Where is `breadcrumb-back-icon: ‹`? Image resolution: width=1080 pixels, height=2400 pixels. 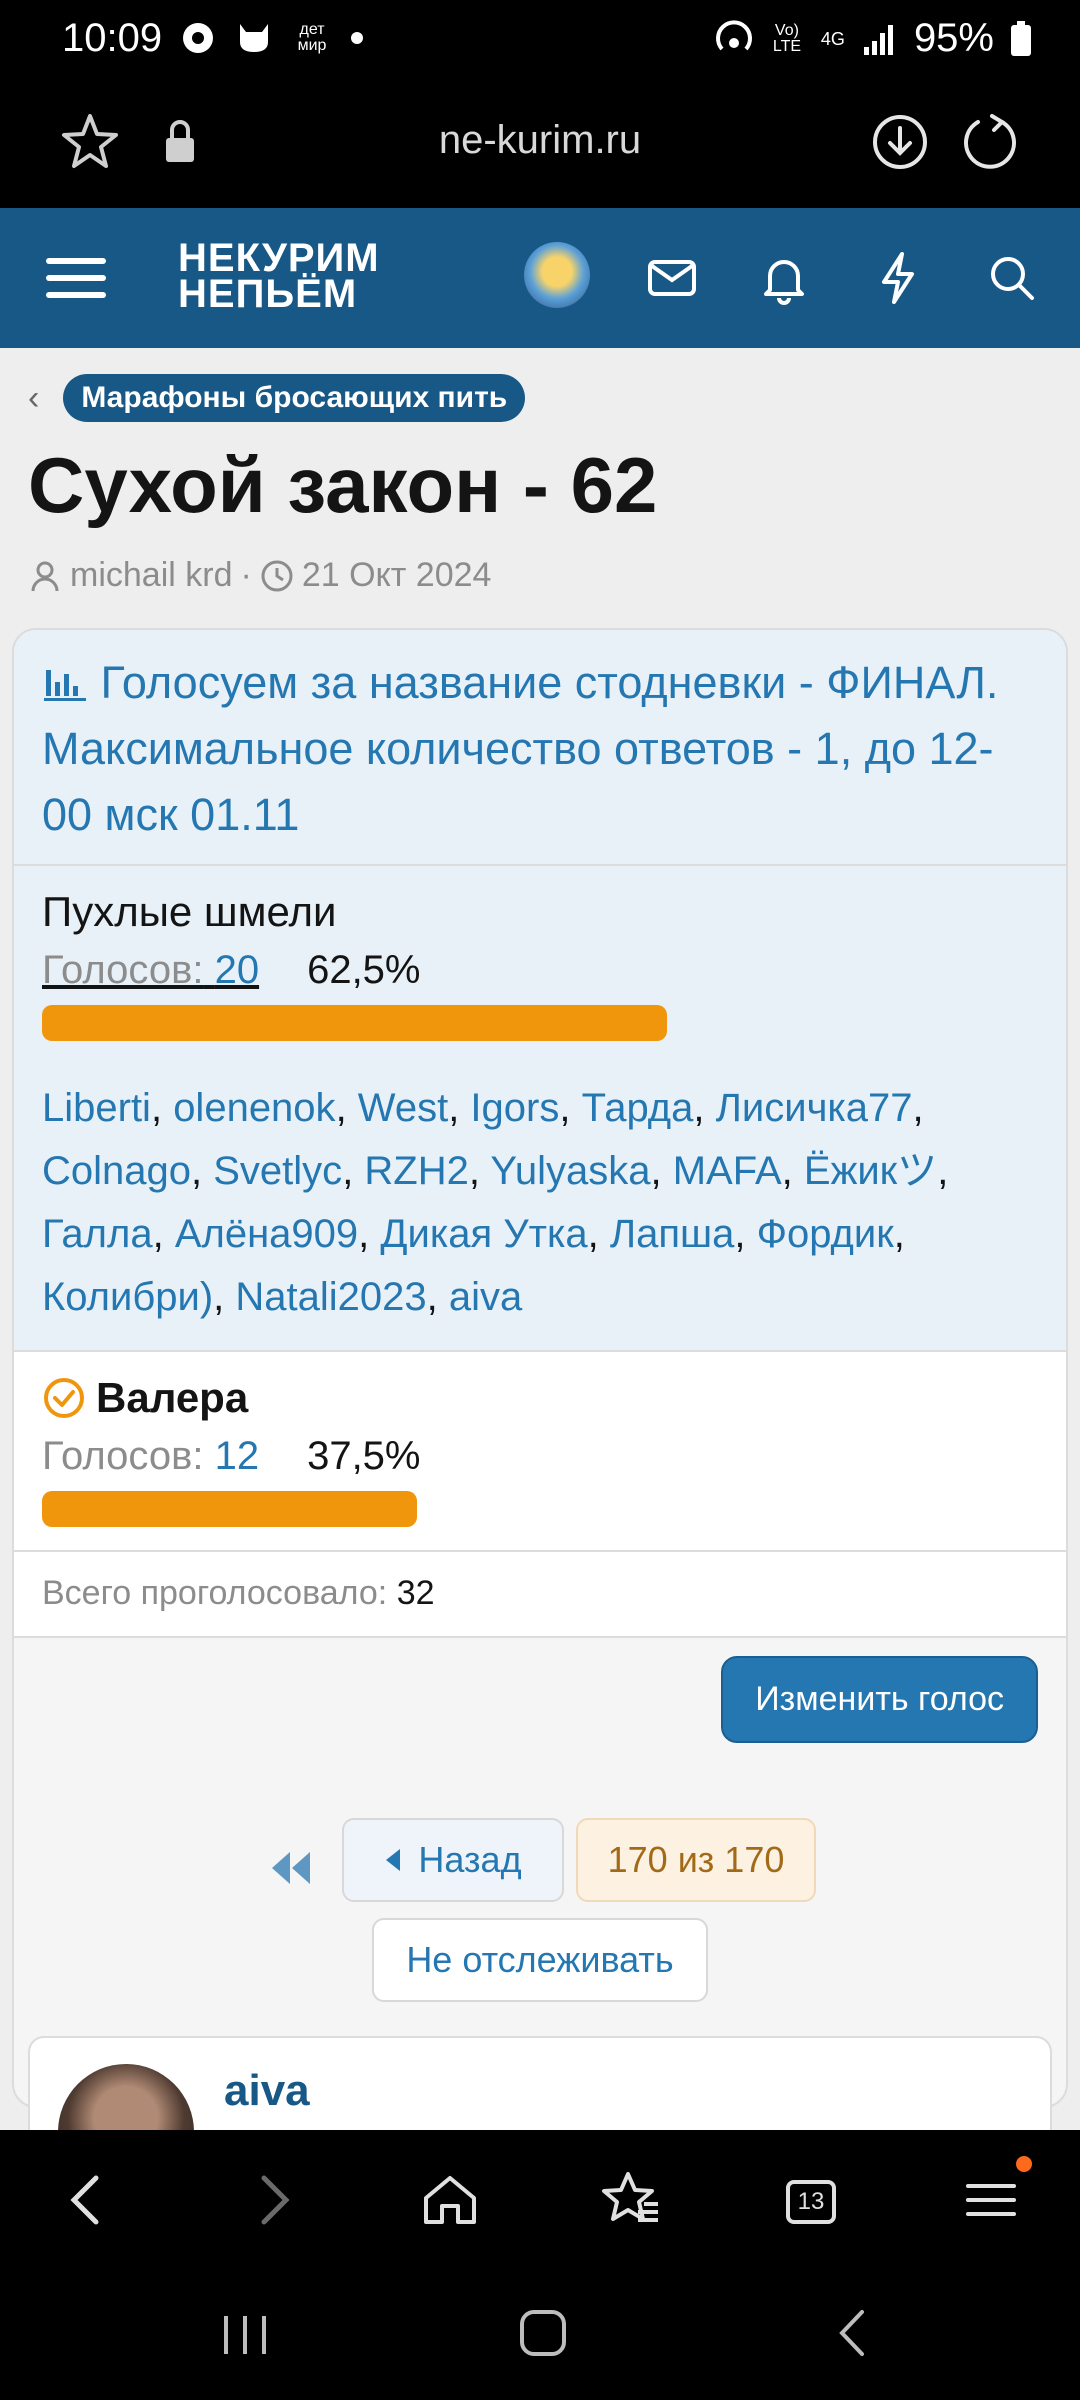
breadcrumb-back-icon: ‹ is located at coordinates (33, 398).